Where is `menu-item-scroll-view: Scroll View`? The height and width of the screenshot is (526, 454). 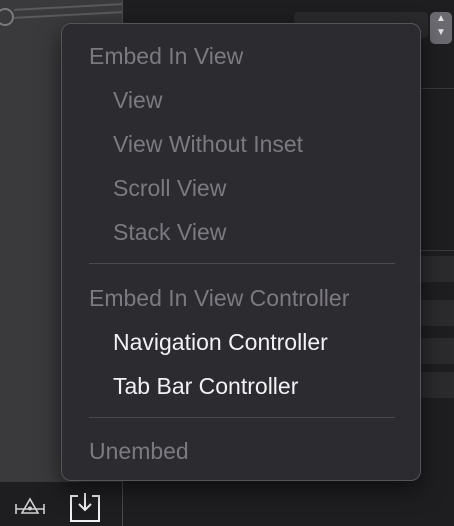 menu-item-scroll-view: Scroll View is located at coordinates (169, 188).